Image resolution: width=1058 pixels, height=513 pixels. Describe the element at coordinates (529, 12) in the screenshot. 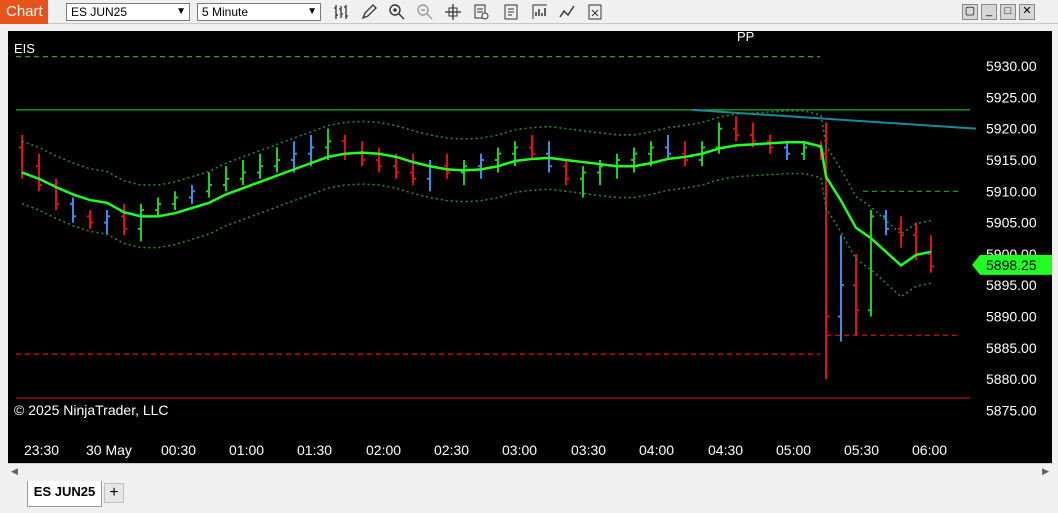

I see `chart-toolbar: Chart ES JUN25 ▼ 5 Minute ▼ ▢ _ □ ✕` at that location.